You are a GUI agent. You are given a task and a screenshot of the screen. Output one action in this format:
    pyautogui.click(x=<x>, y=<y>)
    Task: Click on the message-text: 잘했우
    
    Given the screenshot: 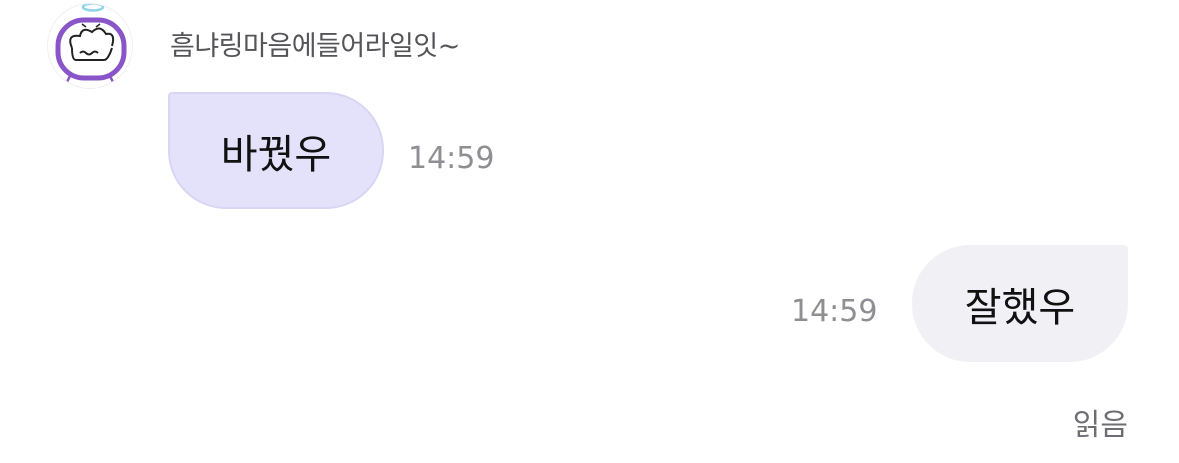 What is the action you would take?
    pyautogui.click(x=1020, y=307)
    